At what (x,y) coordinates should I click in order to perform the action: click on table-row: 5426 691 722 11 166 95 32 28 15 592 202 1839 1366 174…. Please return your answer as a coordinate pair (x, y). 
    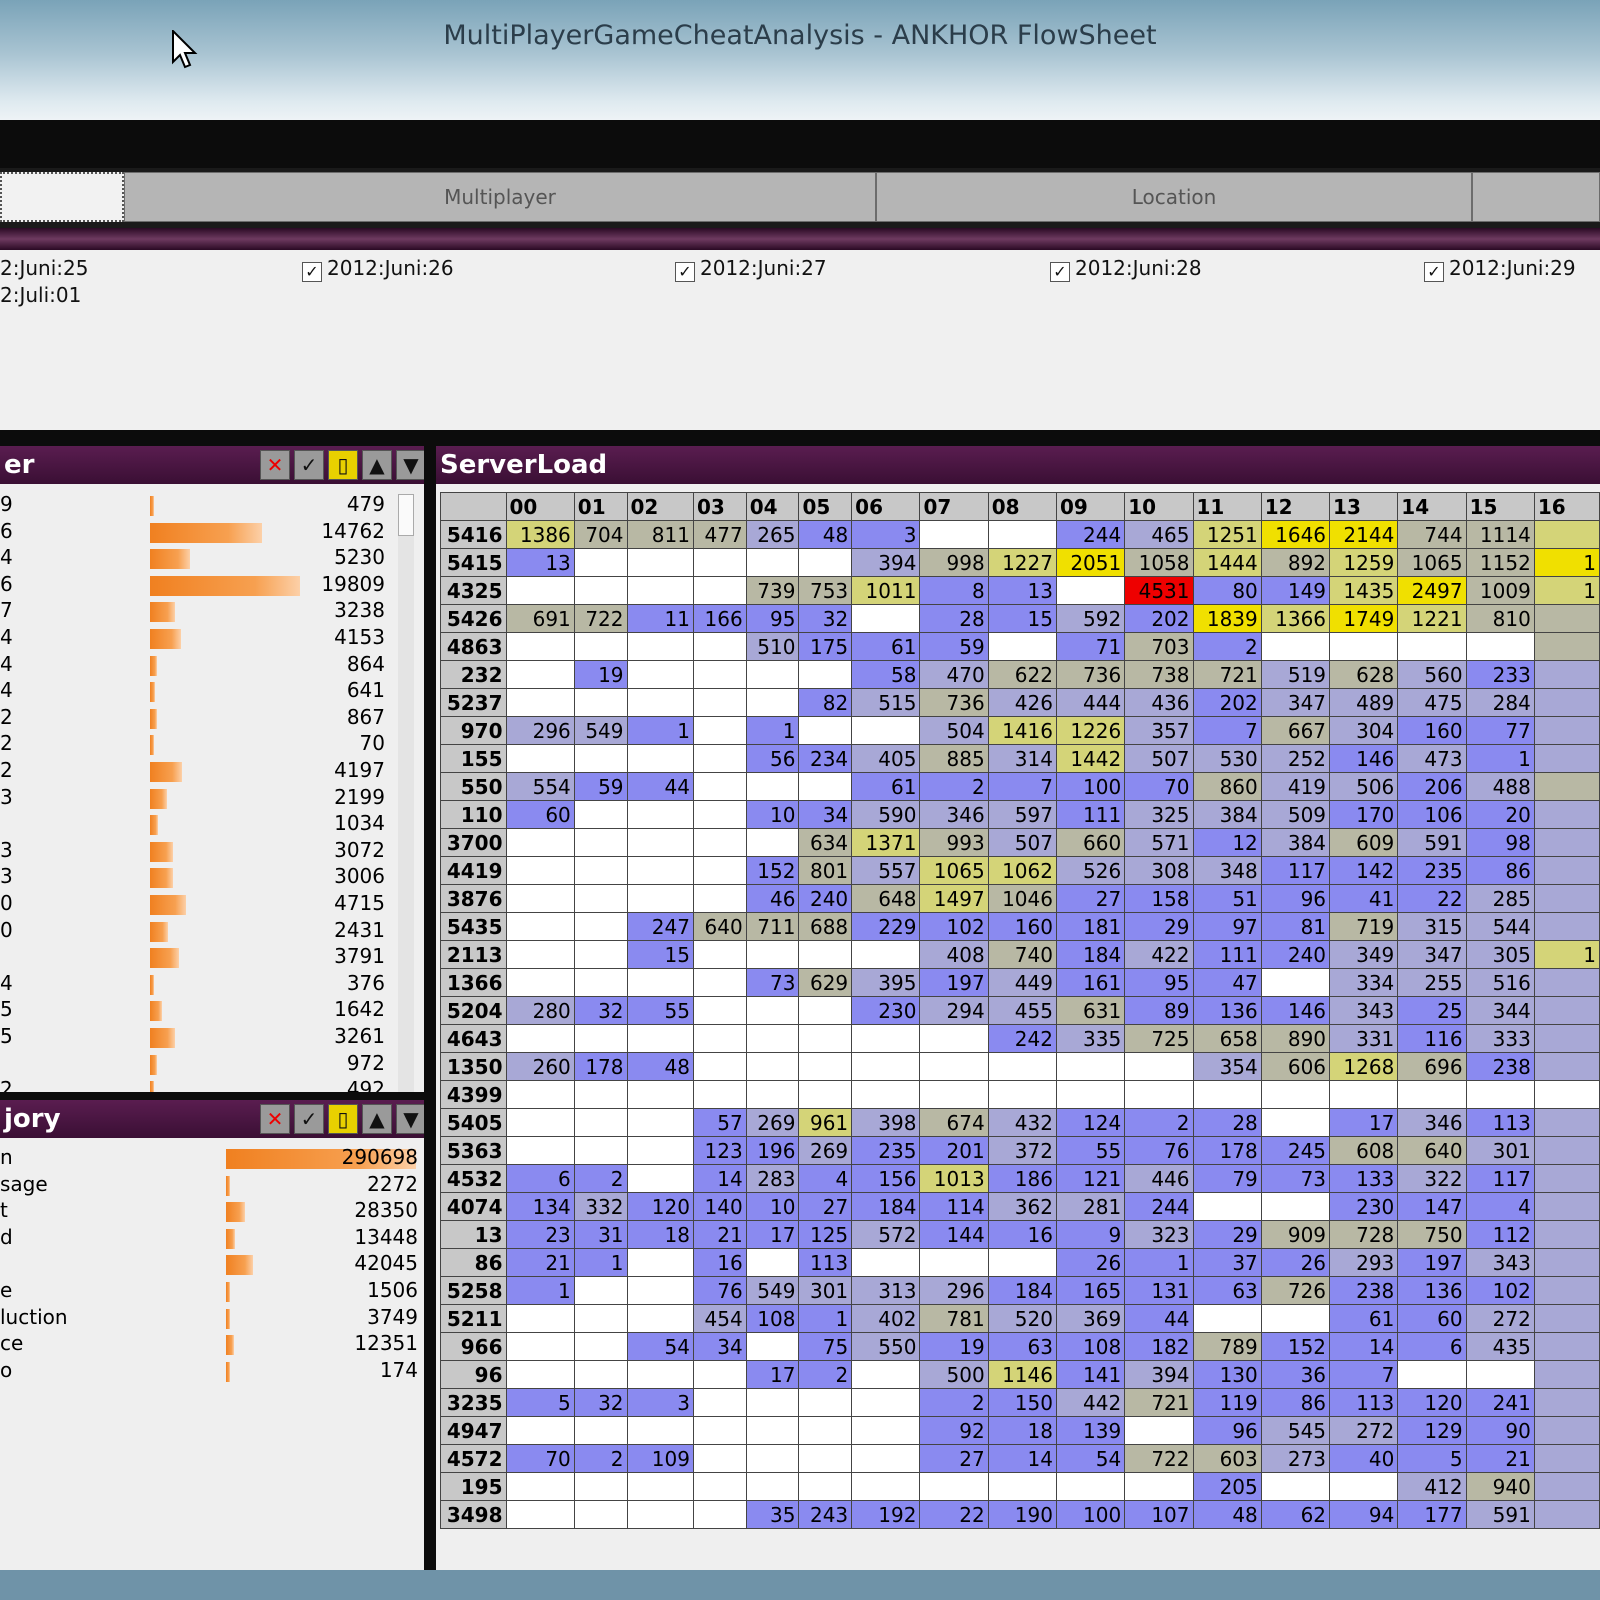
    Looking at the image, I should click on (1020, 618).